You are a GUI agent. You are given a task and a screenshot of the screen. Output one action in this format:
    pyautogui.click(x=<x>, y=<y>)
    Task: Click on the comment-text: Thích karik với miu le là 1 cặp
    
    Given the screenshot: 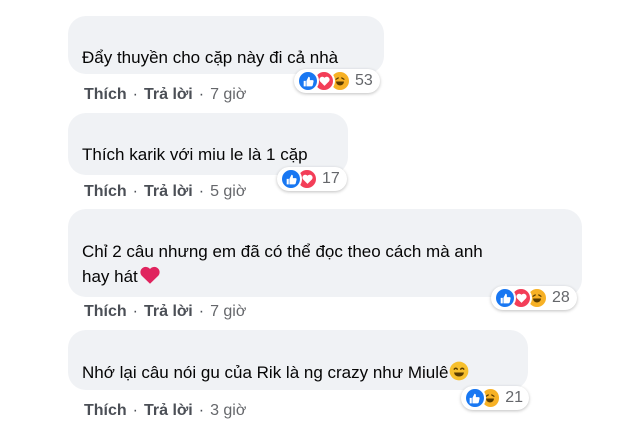 What is the action you would take?
    pyautogui.click(x=195, y=154)
    